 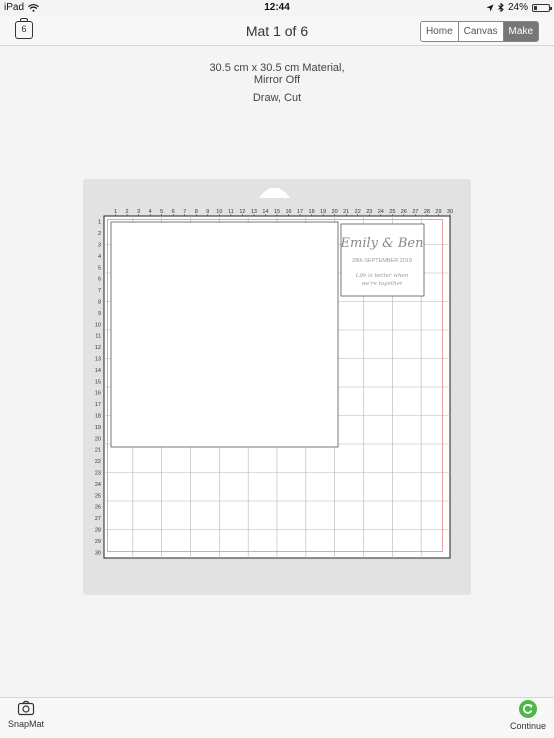 What do you see at coordinates (26, 724) in the screenshot?
I see `snapmat-label: SnapMat` at bounding box center [26, 724].